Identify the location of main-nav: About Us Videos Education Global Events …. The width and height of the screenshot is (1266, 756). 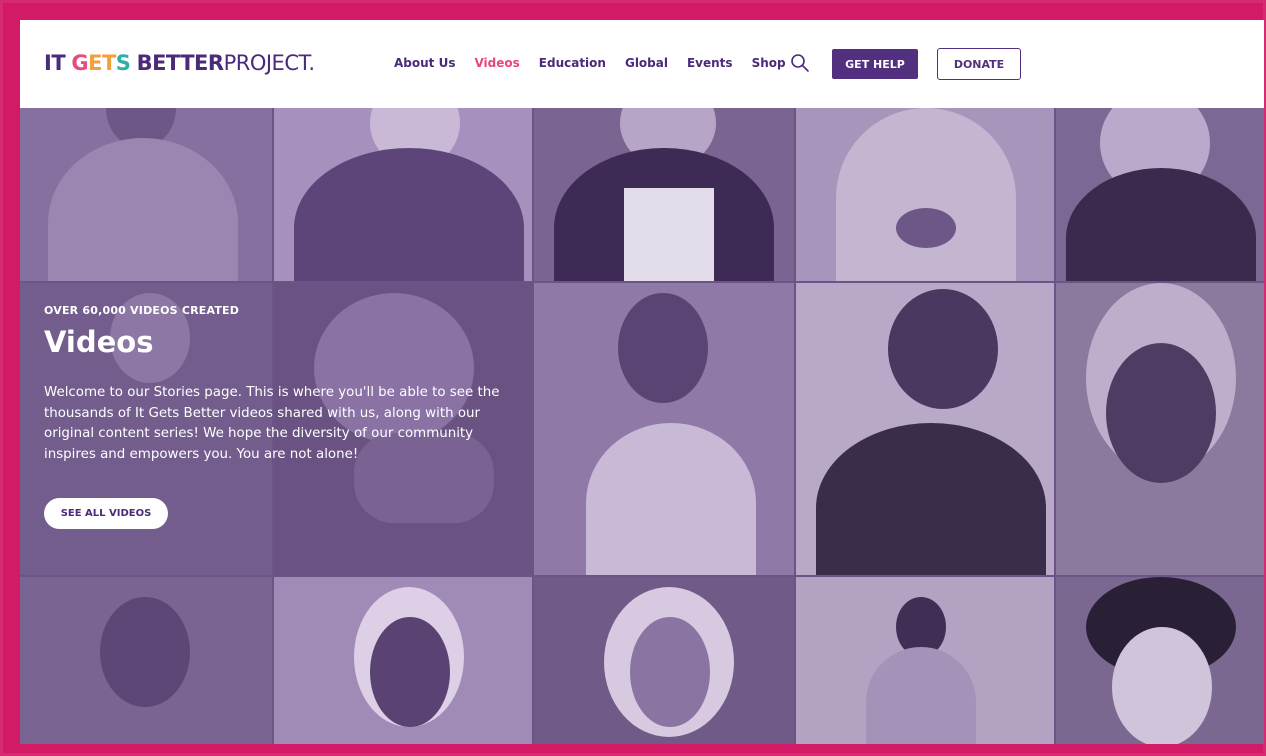
(590, 63).